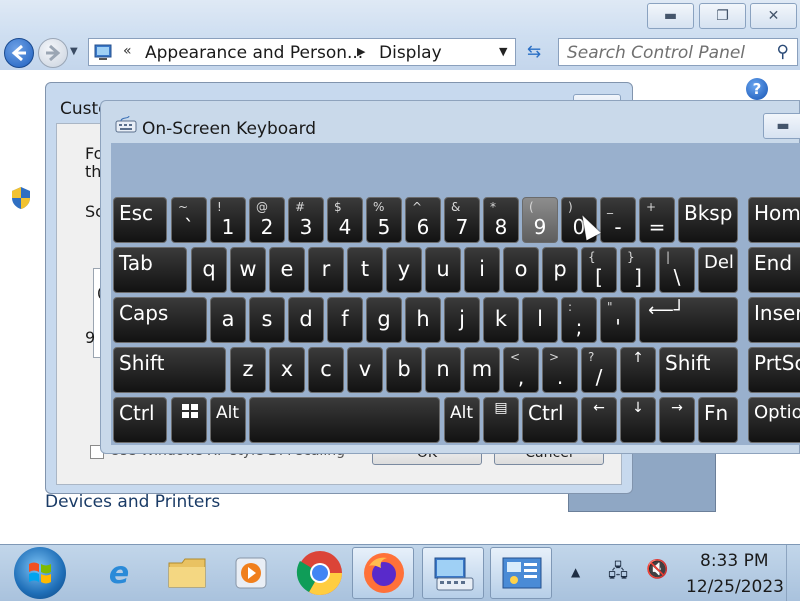  I want to click on key-r: r, so click(326, 270).